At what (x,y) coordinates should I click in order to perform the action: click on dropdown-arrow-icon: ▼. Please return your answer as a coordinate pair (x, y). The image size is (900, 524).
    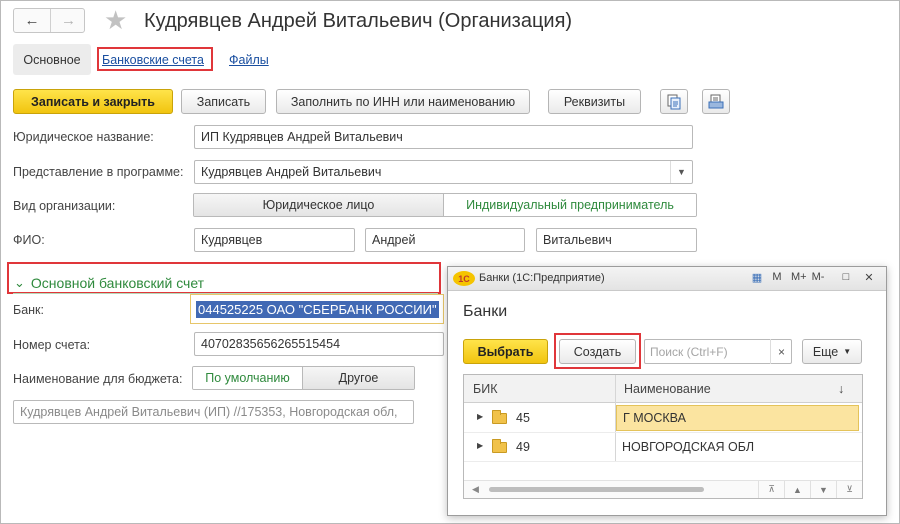
    Looking at the image, I should click on (681, 172).